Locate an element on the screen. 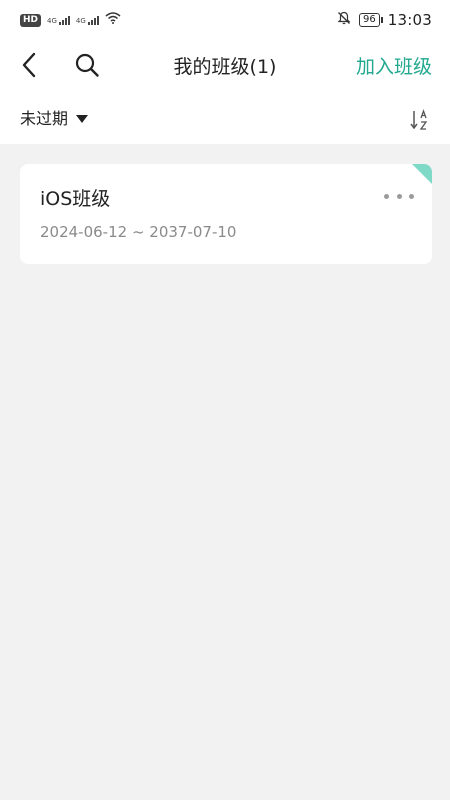 This screenshot has height=800, width=450. more-horizontal-icon is located at coordinates (399, 196).